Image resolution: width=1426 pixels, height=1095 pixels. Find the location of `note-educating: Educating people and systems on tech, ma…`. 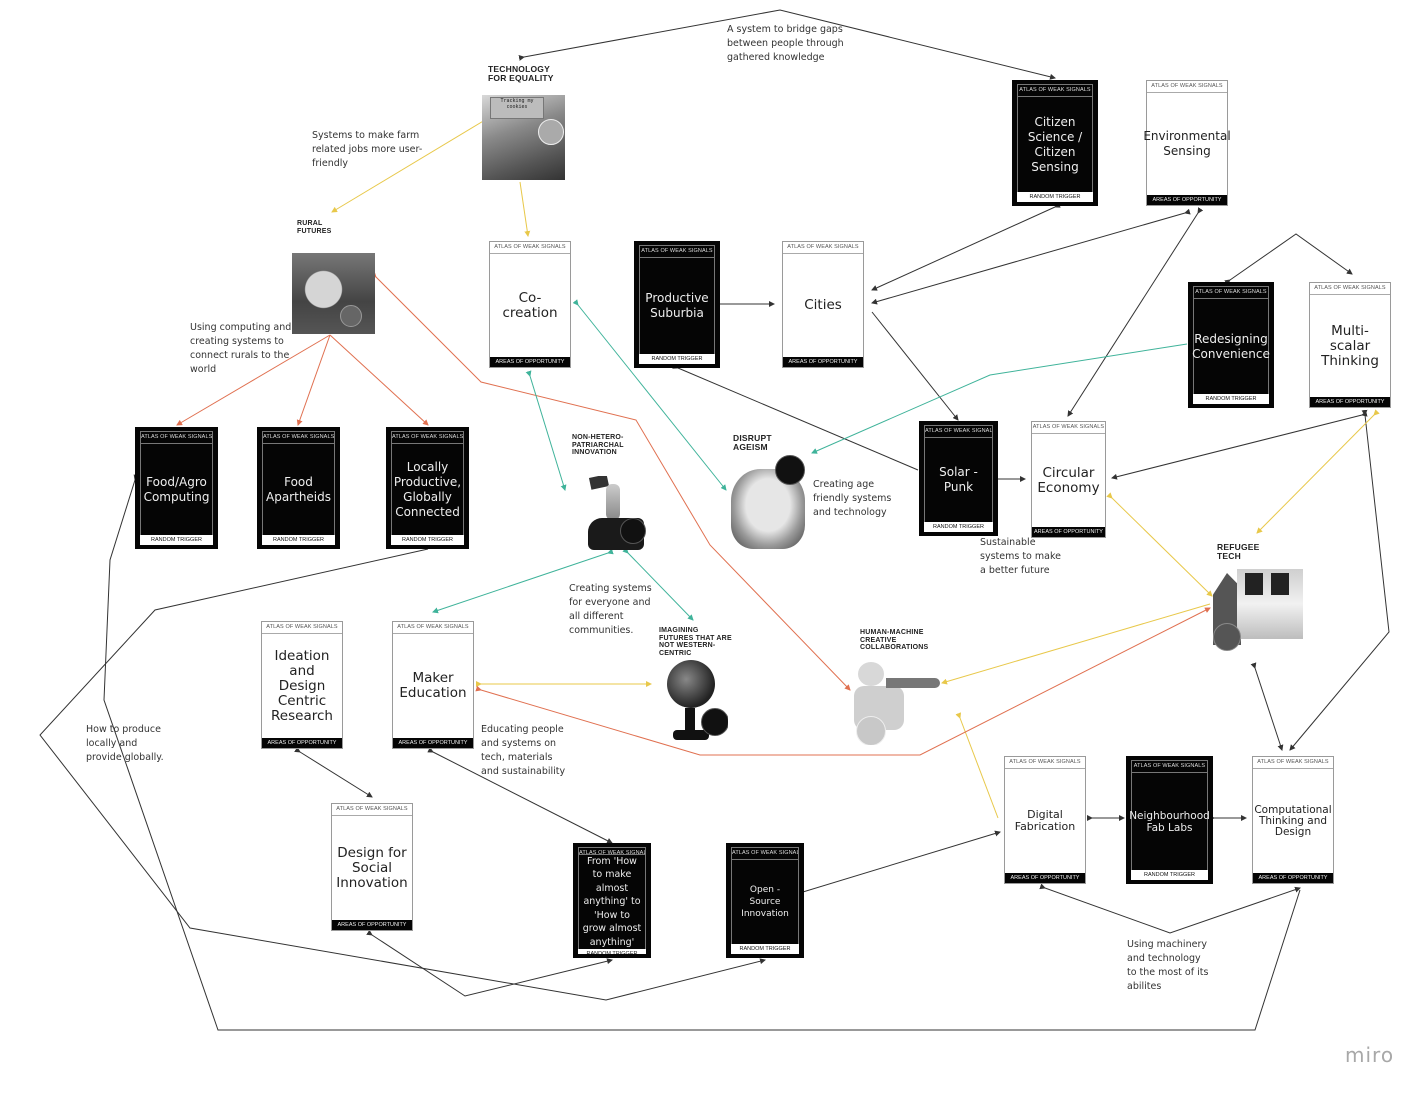

note-educating: Educating people and systems on tech, ma… is located at coordinates (523, 750).